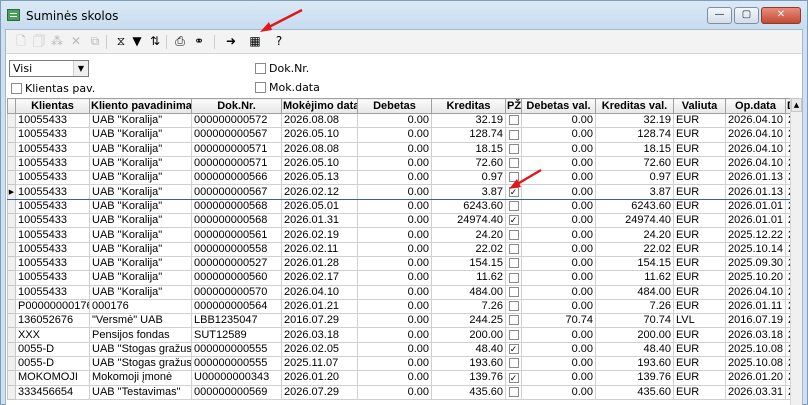 The height and width of the screenshot is (405, 808). Describe the element at coordinates (755, 349) in the screenshot. I see `table-cell: 2025.10.08` at that location.